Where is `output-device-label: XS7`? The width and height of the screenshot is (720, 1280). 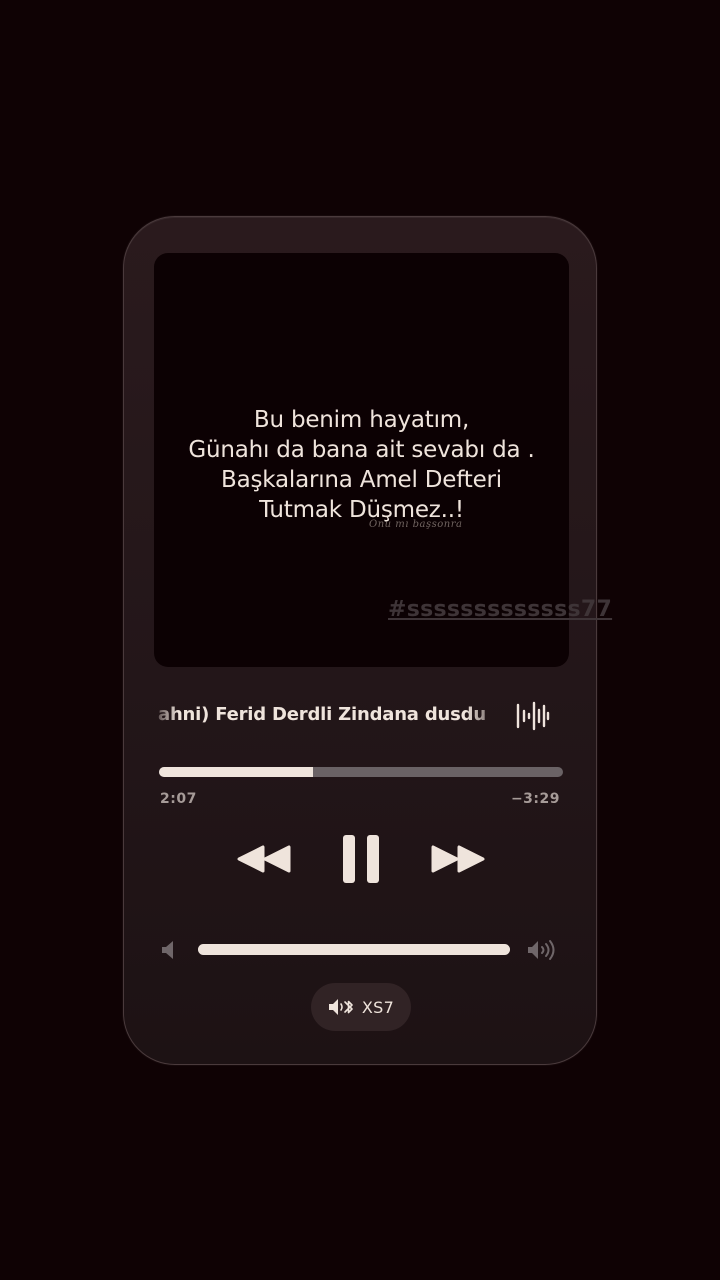 output-device-label: XS7 is located at coordinates (378, 1007).